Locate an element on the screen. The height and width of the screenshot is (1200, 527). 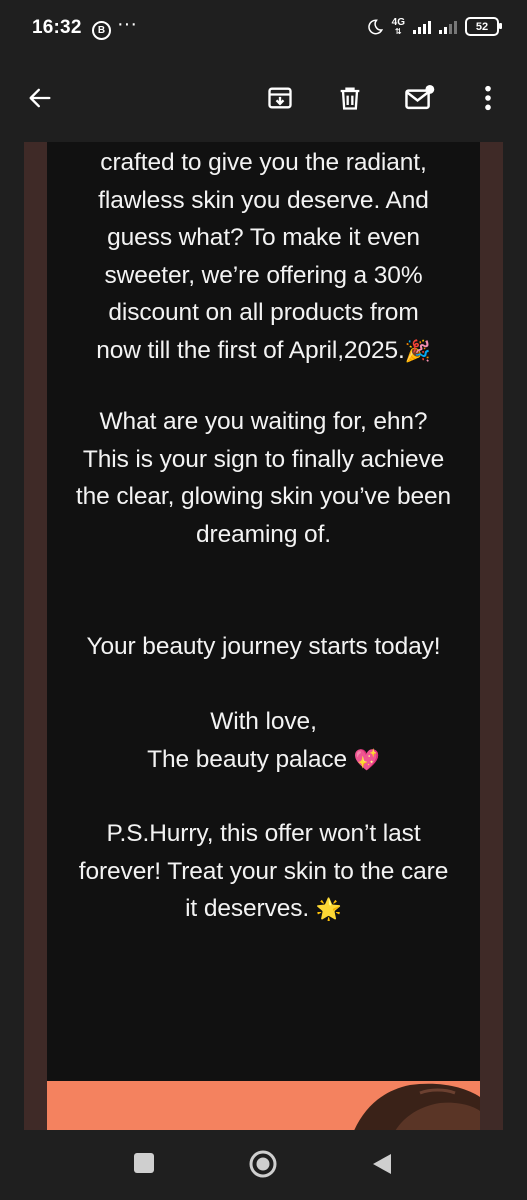
status-bar: 16:32 B ··· 4G ⇅ 52 is located at coordinates (263, 29).